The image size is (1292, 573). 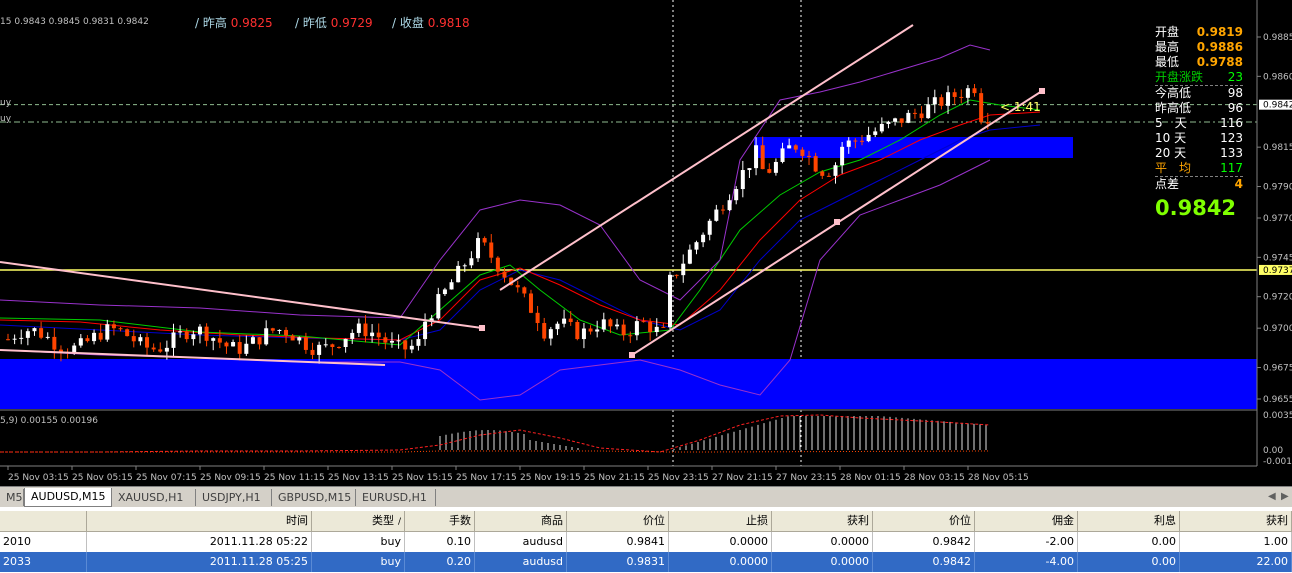 What do you see at coordinates (1199, 78) in the screenshot?
I see `info-row: 开盘涨跌 23` at bounding box center [1199, 78].